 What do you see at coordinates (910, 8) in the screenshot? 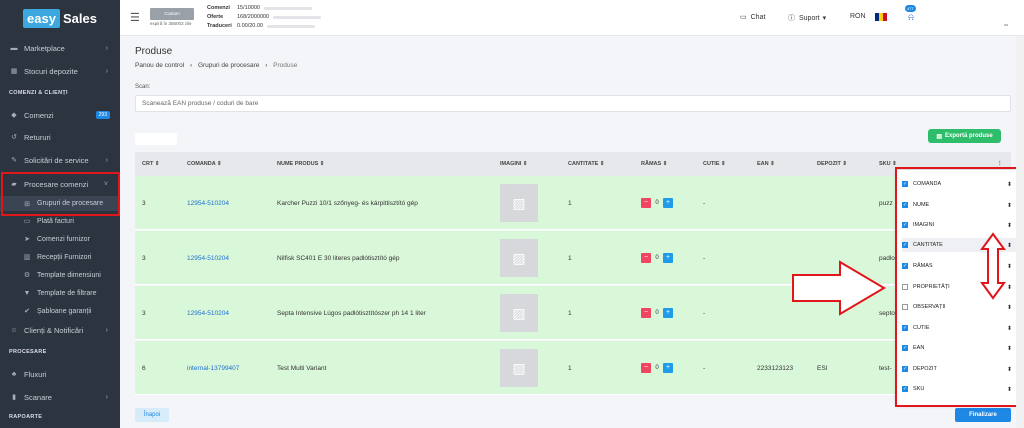
I see `notification-count: 477` at bounding box center [910, 8].